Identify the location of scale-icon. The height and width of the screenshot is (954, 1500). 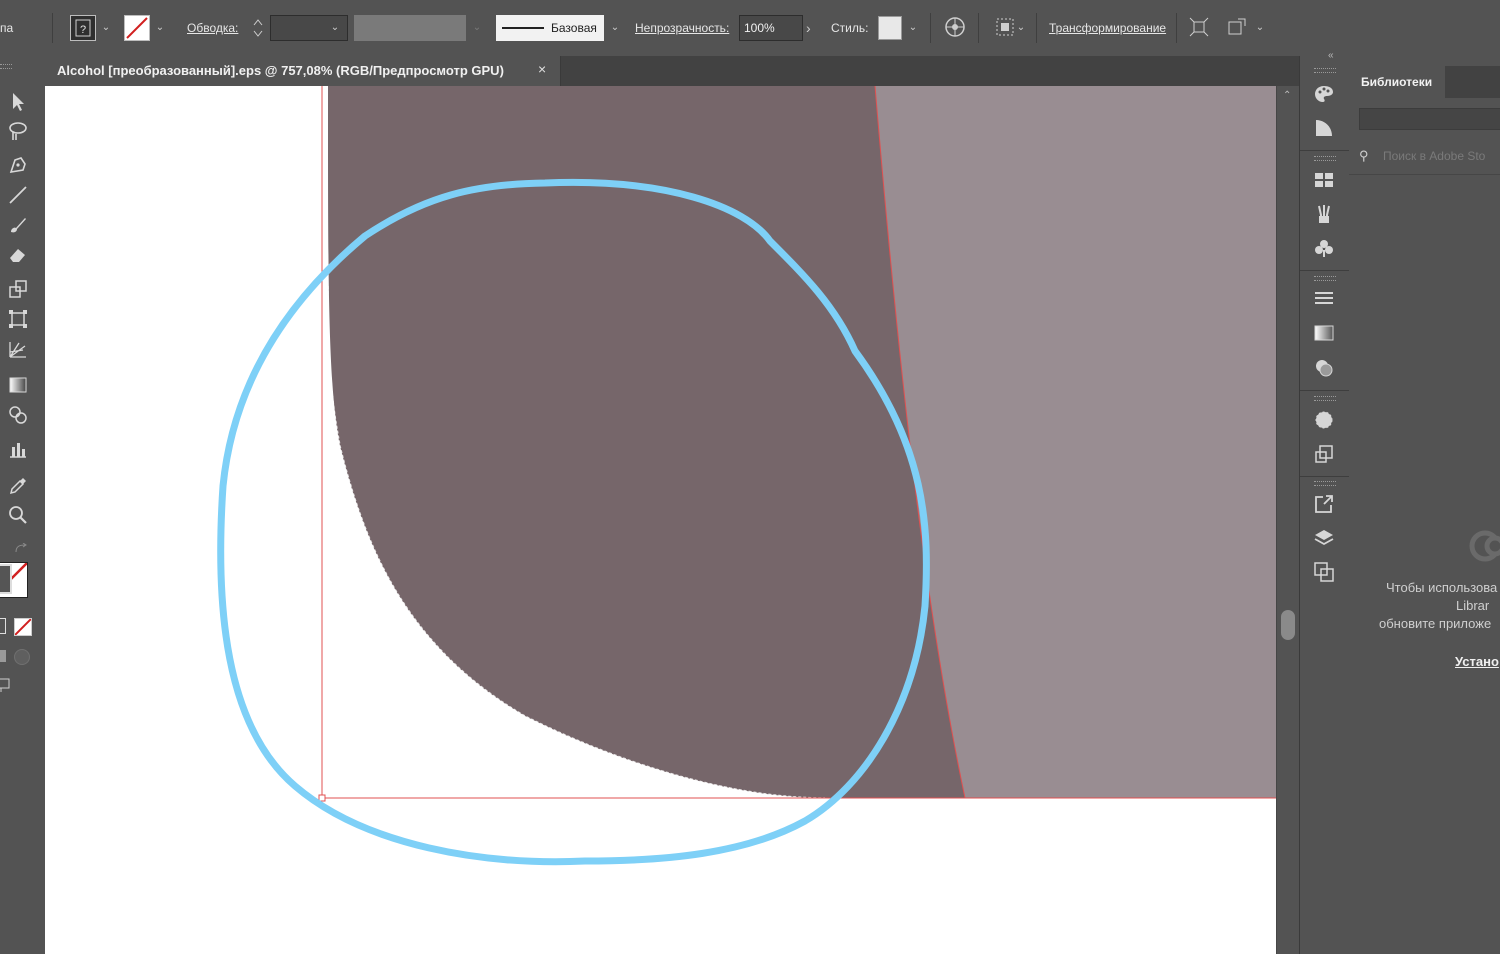
(18, 289).